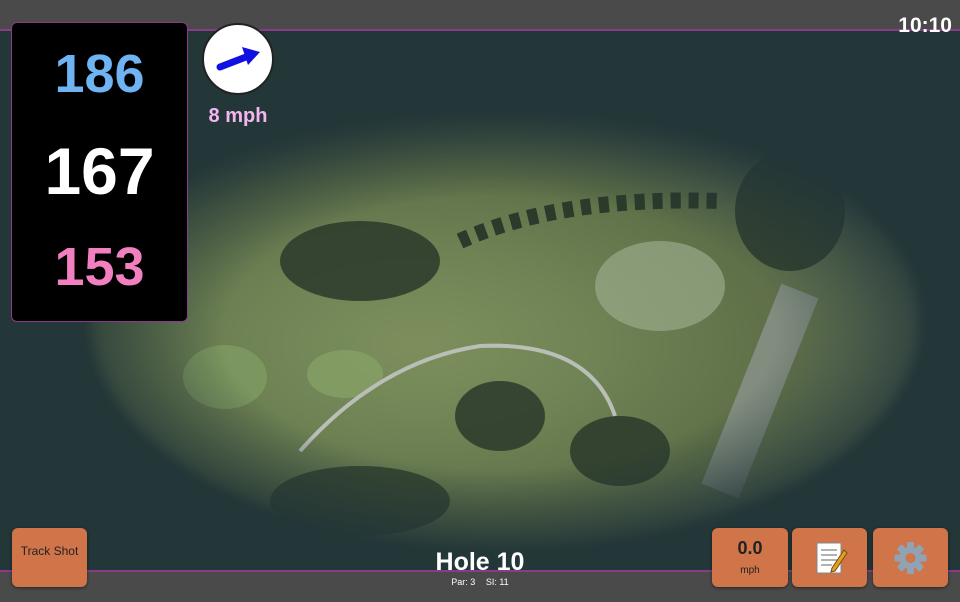 Image resolution: width=960 pixels, height=602 pixels. I want to click on distance-back: 186, so click(99, 74).